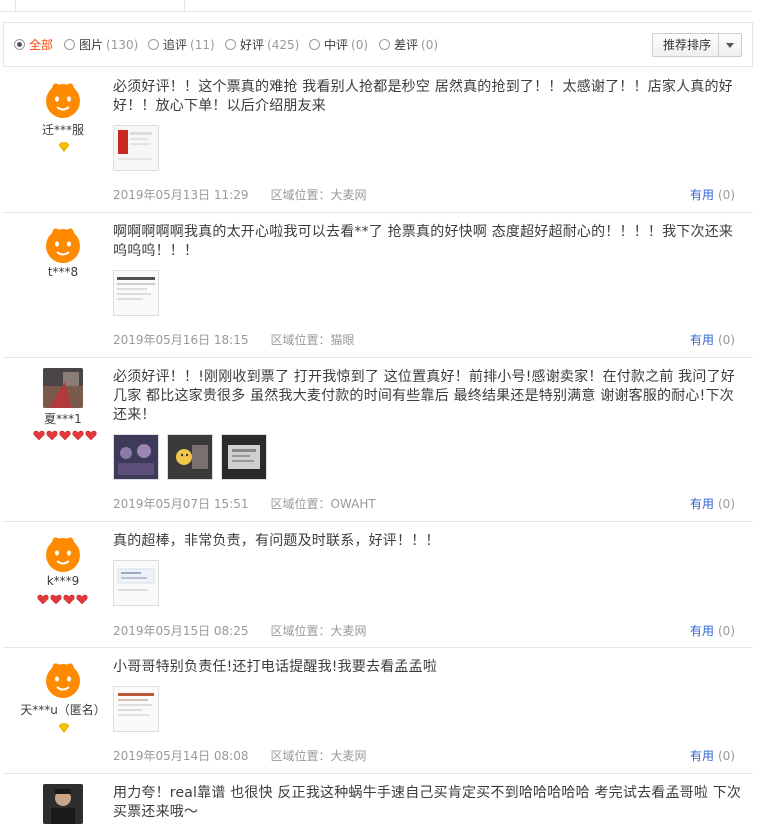  What do you see at coordinates (262, 45) in the screenshot?
I see `filter-positive: 好评 (425)` at bounding box center [262, 45].